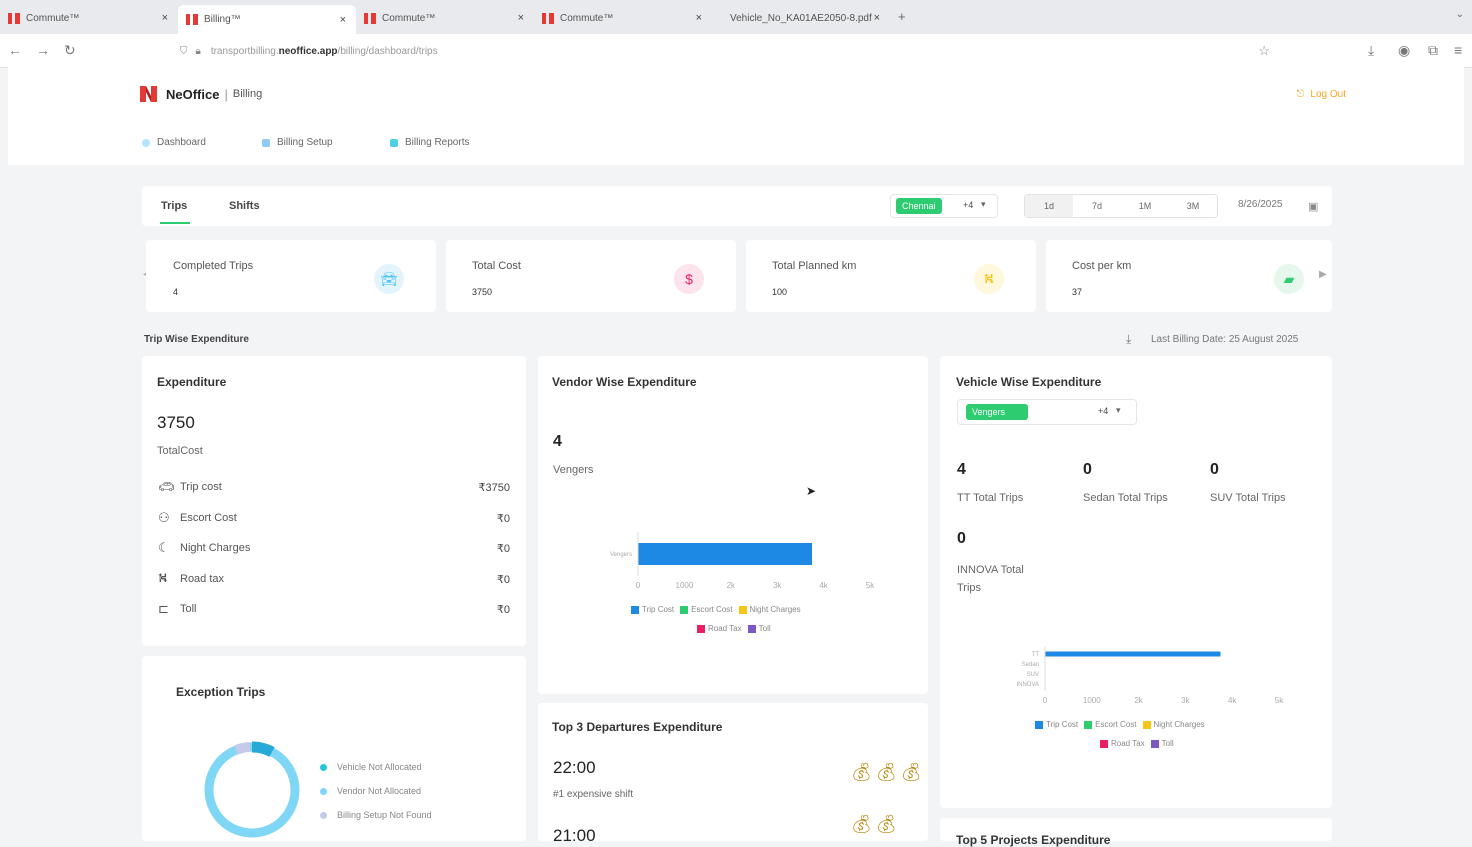  Describe the element at coordinates (1460, 14) in the screenshot. I see `tab-list-chevron-icon: ⌄` at that location.